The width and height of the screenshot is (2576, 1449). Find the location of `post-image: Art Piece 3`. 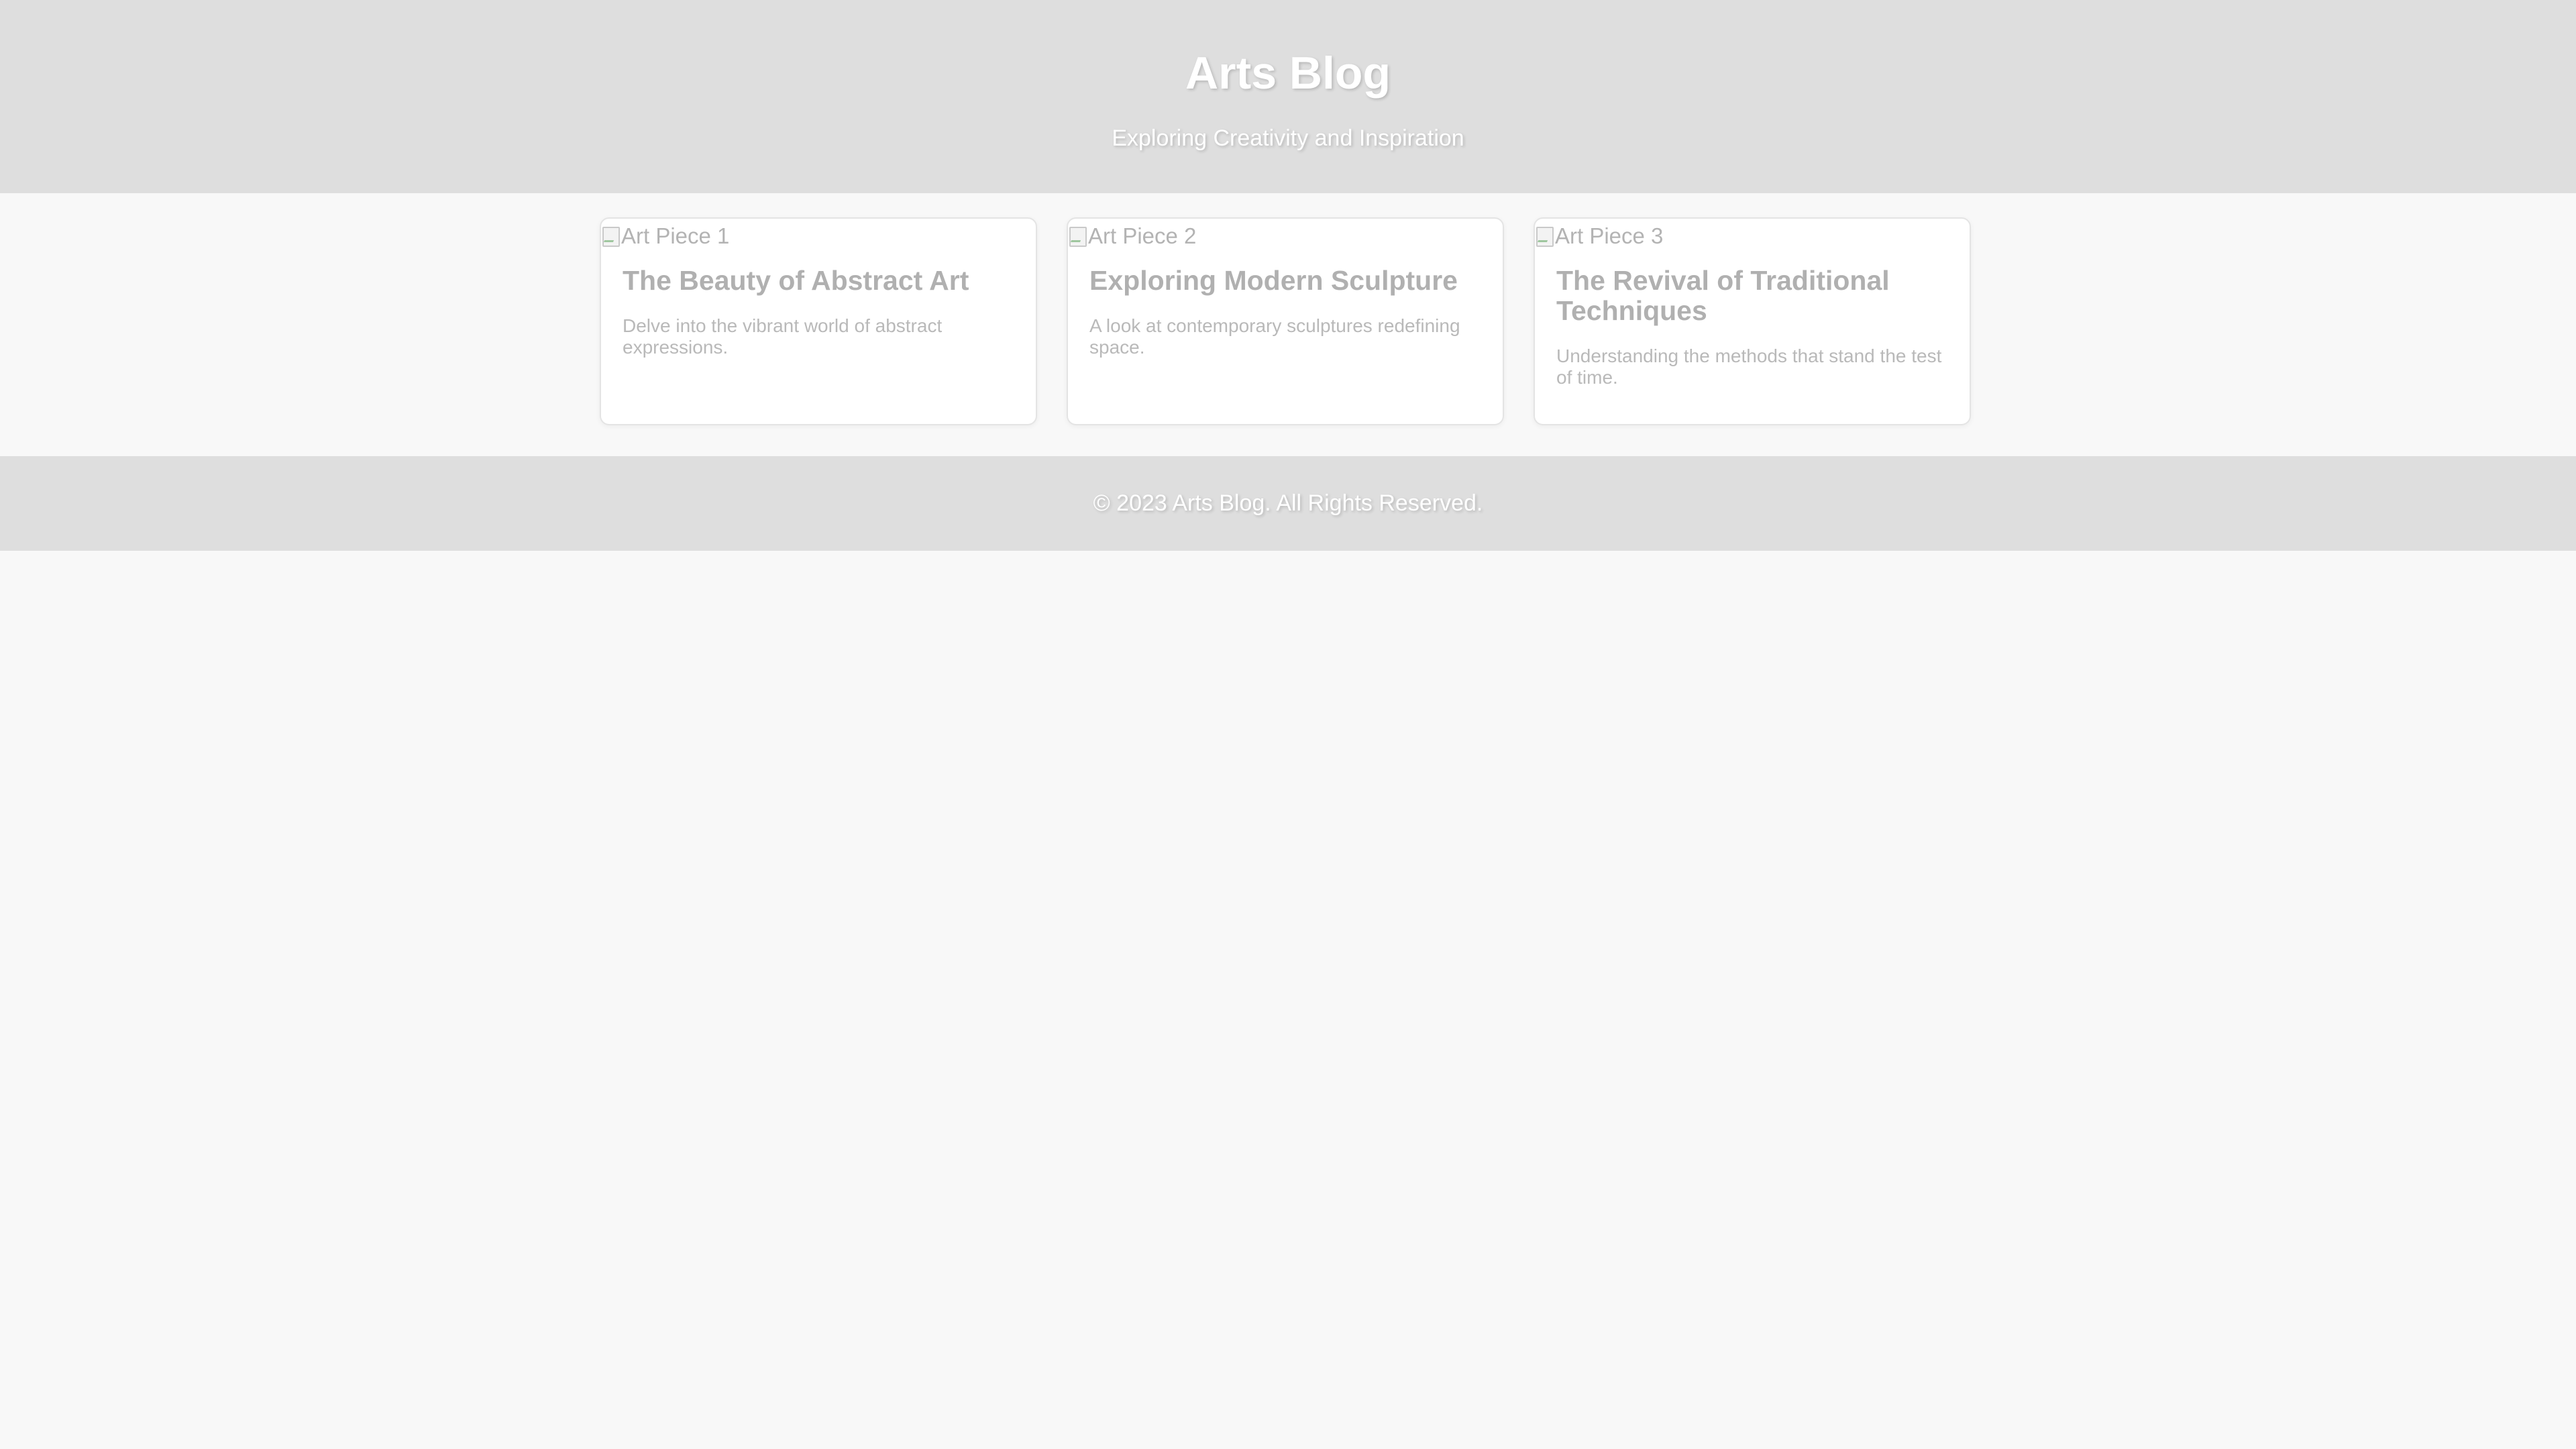

post-image: Art Piece 3 is located at coordinates (1599, 236).